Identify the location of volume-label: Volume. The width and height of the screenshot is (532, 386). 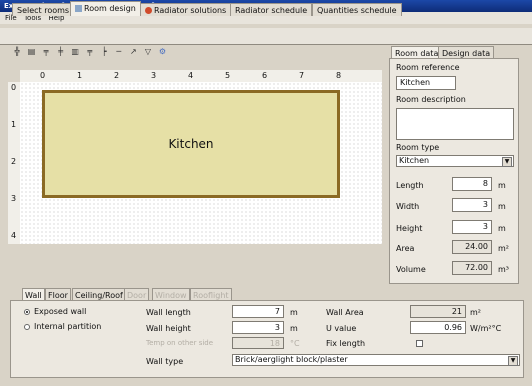
(411, 269).